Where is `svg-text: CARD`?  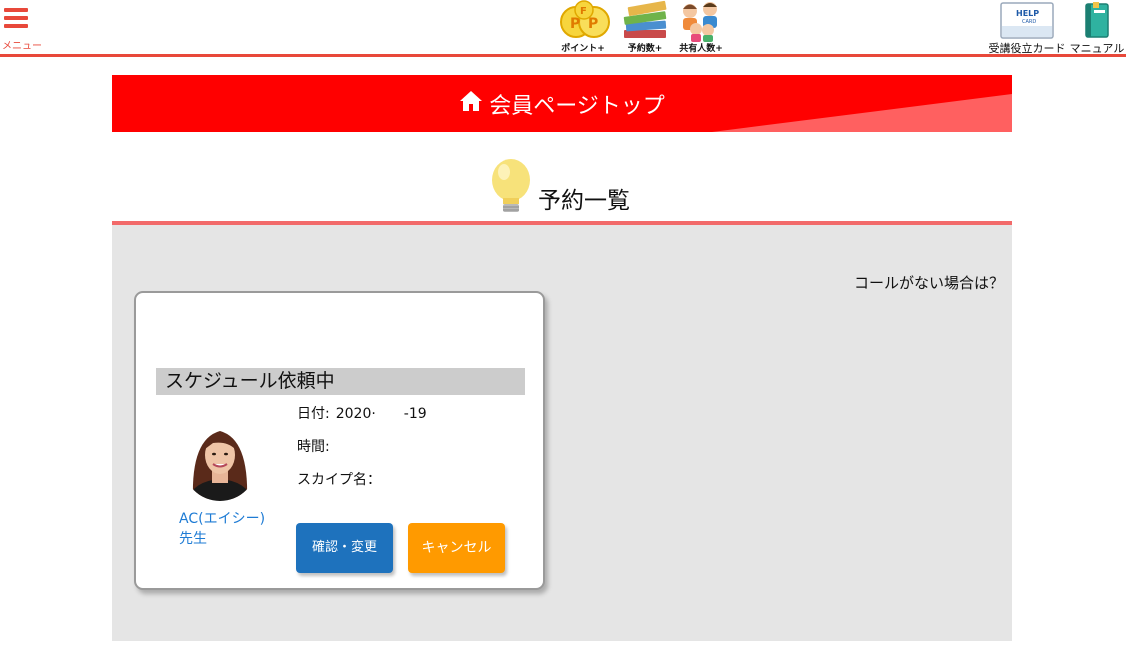
svg-text: CARD is located at coordinates (1029, 22).